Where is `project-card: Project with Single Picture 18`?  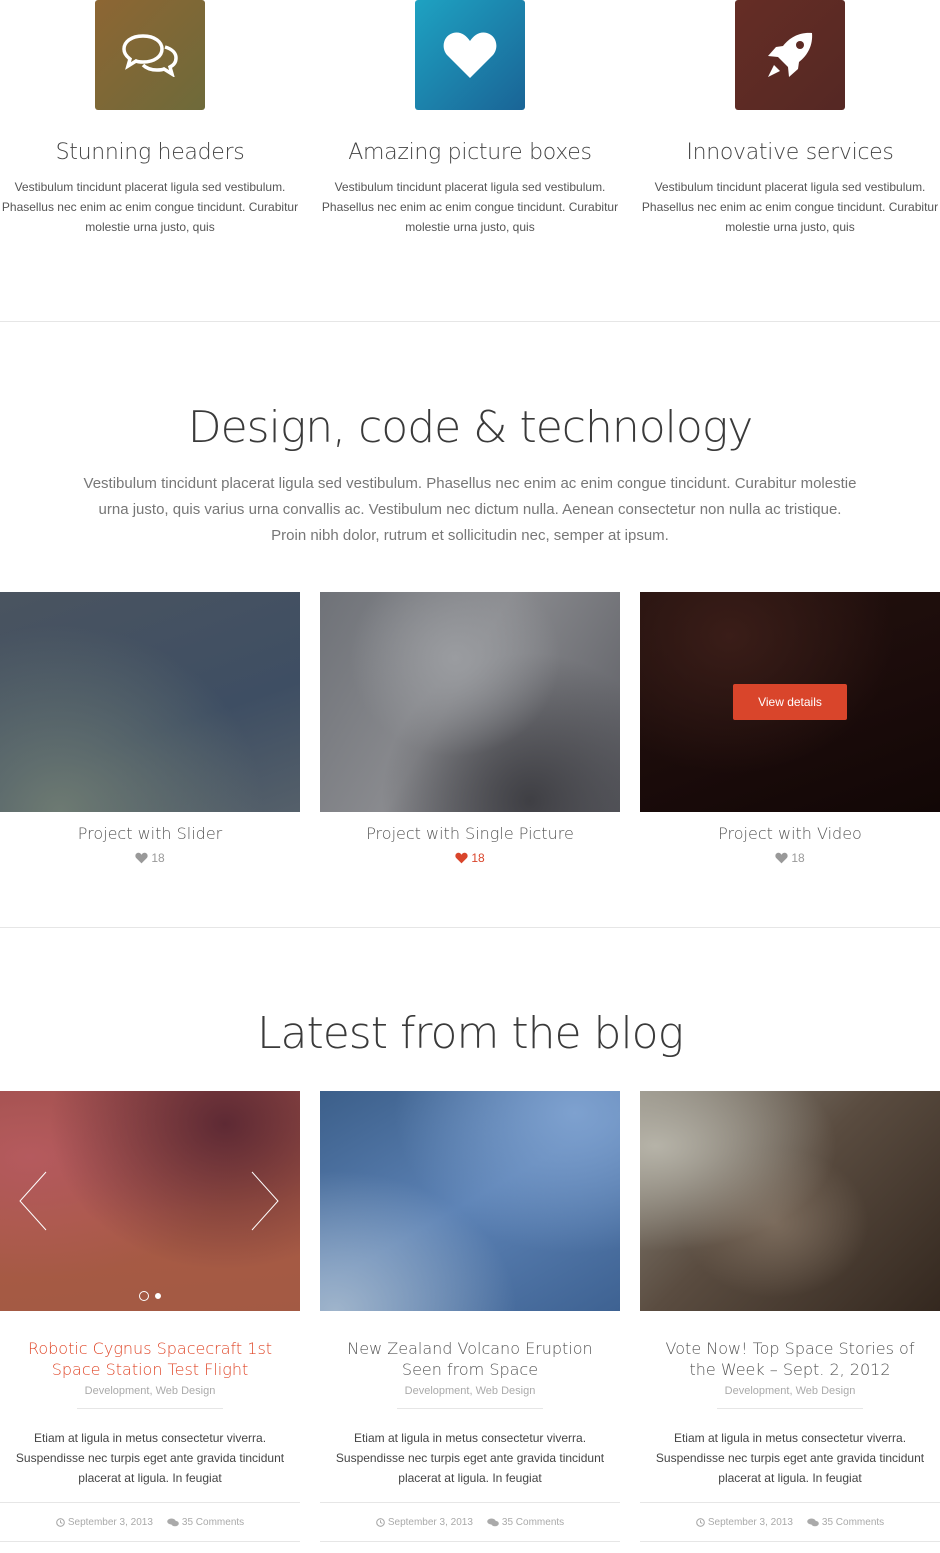 project-card: Project with Single Picture 18 is located at coordinates (470, 728).